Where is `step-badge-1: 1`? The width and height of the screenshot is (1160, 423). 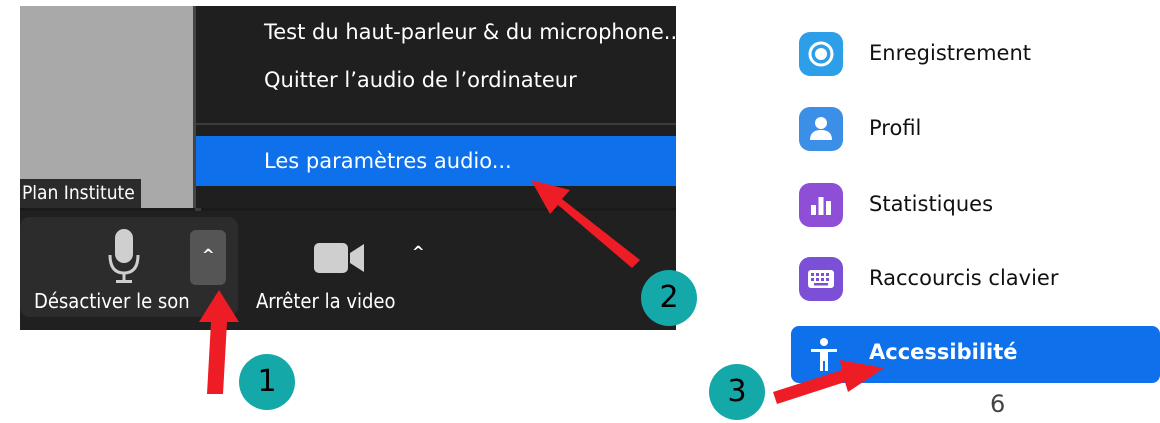 step-badge-1: 1 is located at coordinates (267, 382).